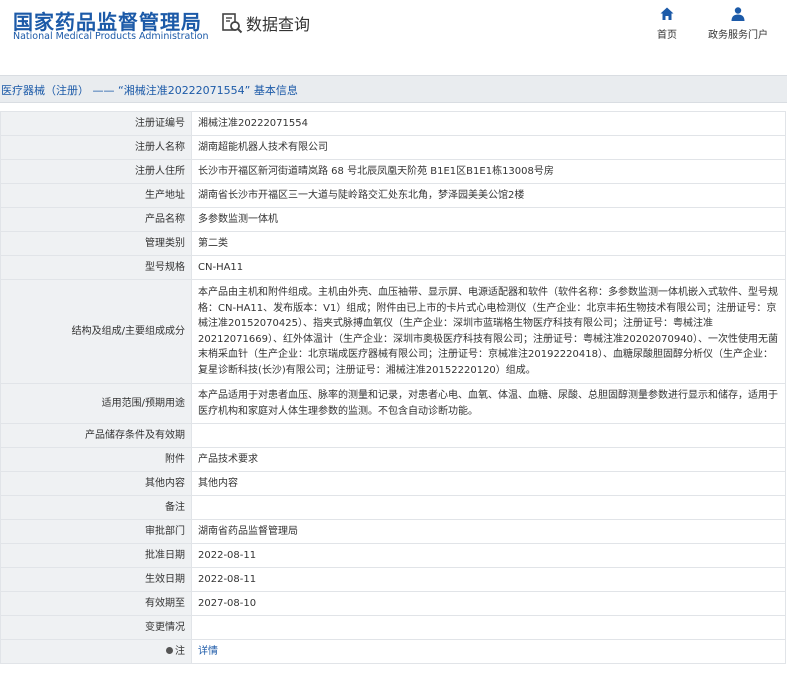  What do you see at coordinates (96, 403) in the screenshot?
I see `field-label: 适用范围/预期用途` at bounding box center [96, 403].